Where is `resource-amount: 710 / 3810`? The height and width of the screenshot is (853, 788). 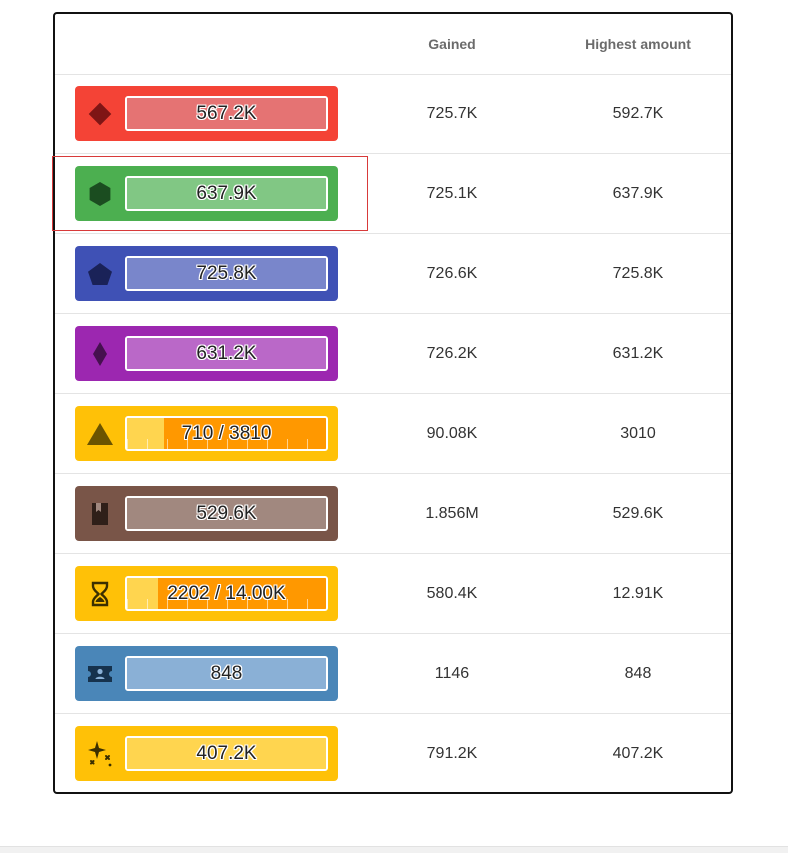
resource-amount: 710 / 3810 is located at coordinates (226, 433).